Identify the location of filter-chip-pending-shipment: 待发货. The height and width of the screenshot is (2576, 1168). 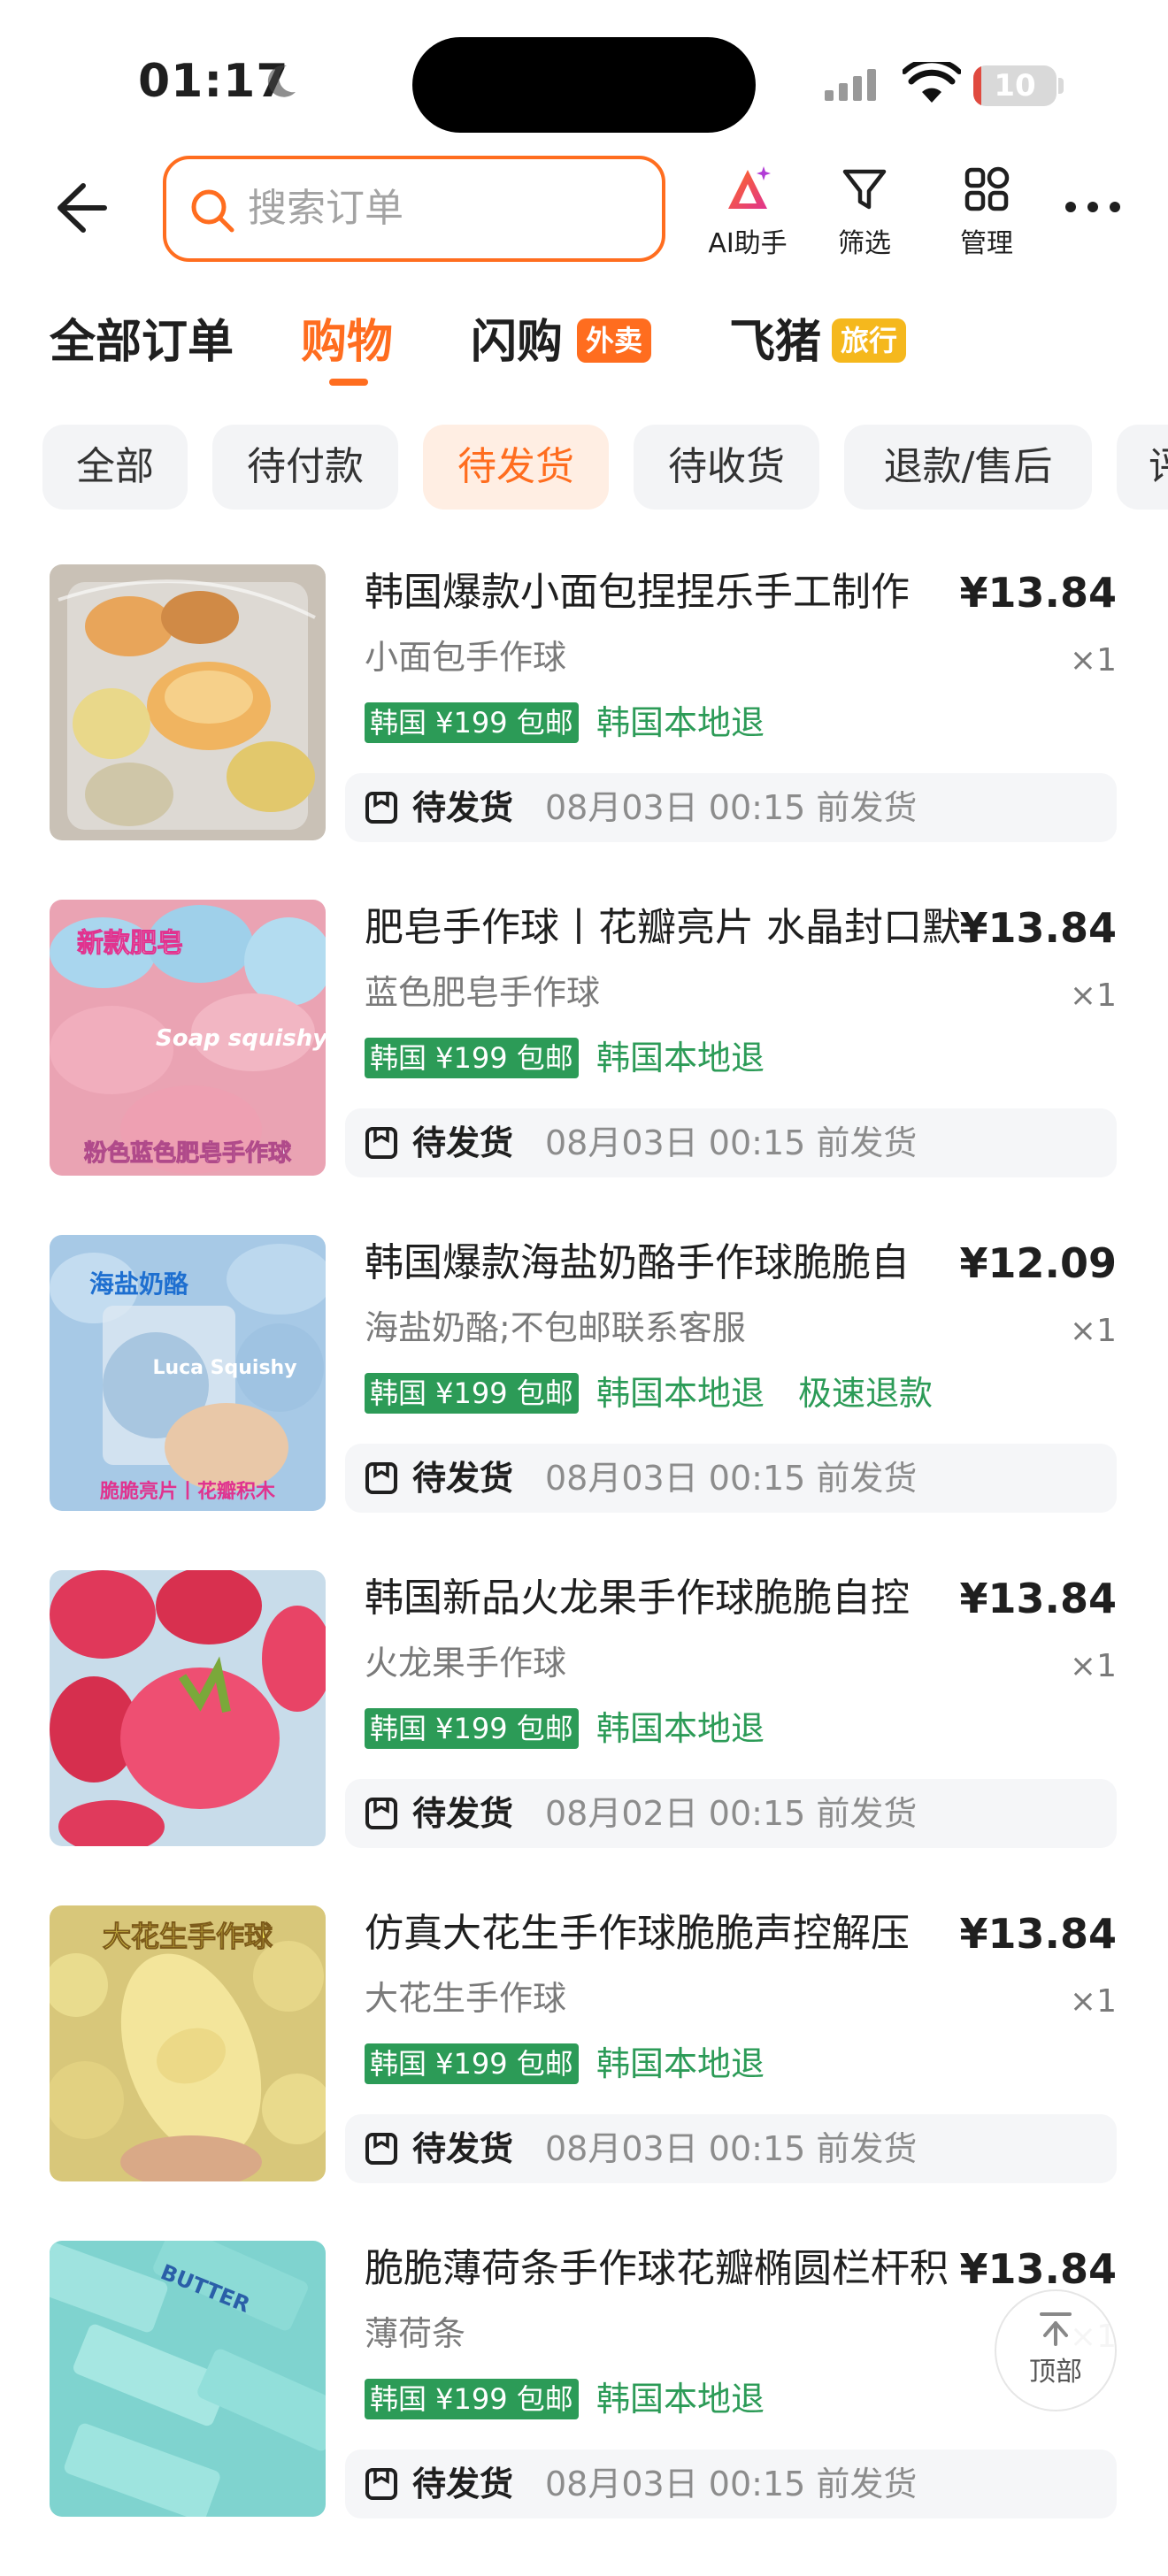
(516, 467).